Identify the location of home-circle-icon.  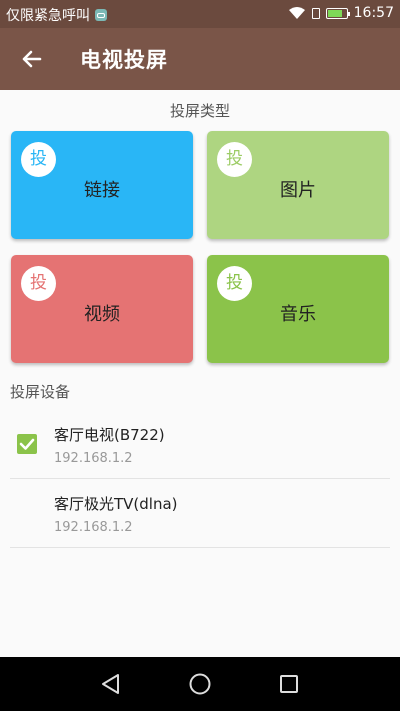
(200, 684).